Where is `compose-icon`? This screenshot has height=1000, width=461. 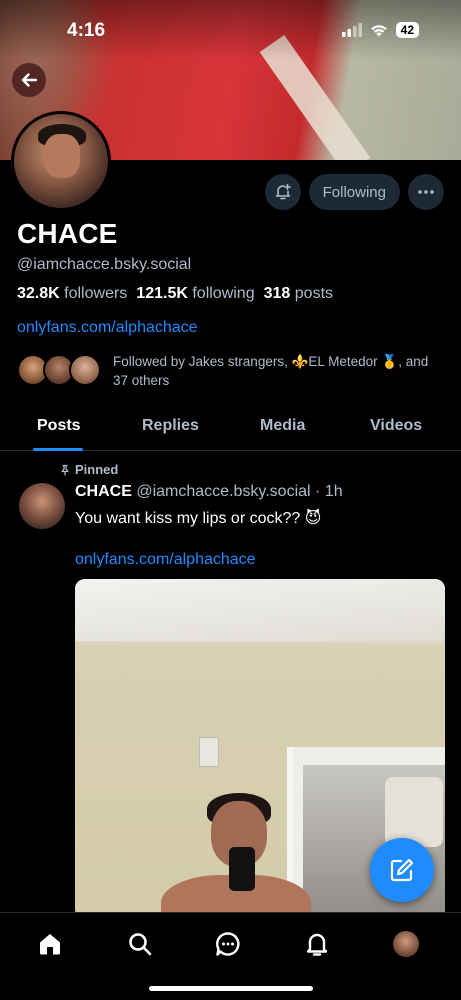
compose-icon is located at coordinates (402, 870).